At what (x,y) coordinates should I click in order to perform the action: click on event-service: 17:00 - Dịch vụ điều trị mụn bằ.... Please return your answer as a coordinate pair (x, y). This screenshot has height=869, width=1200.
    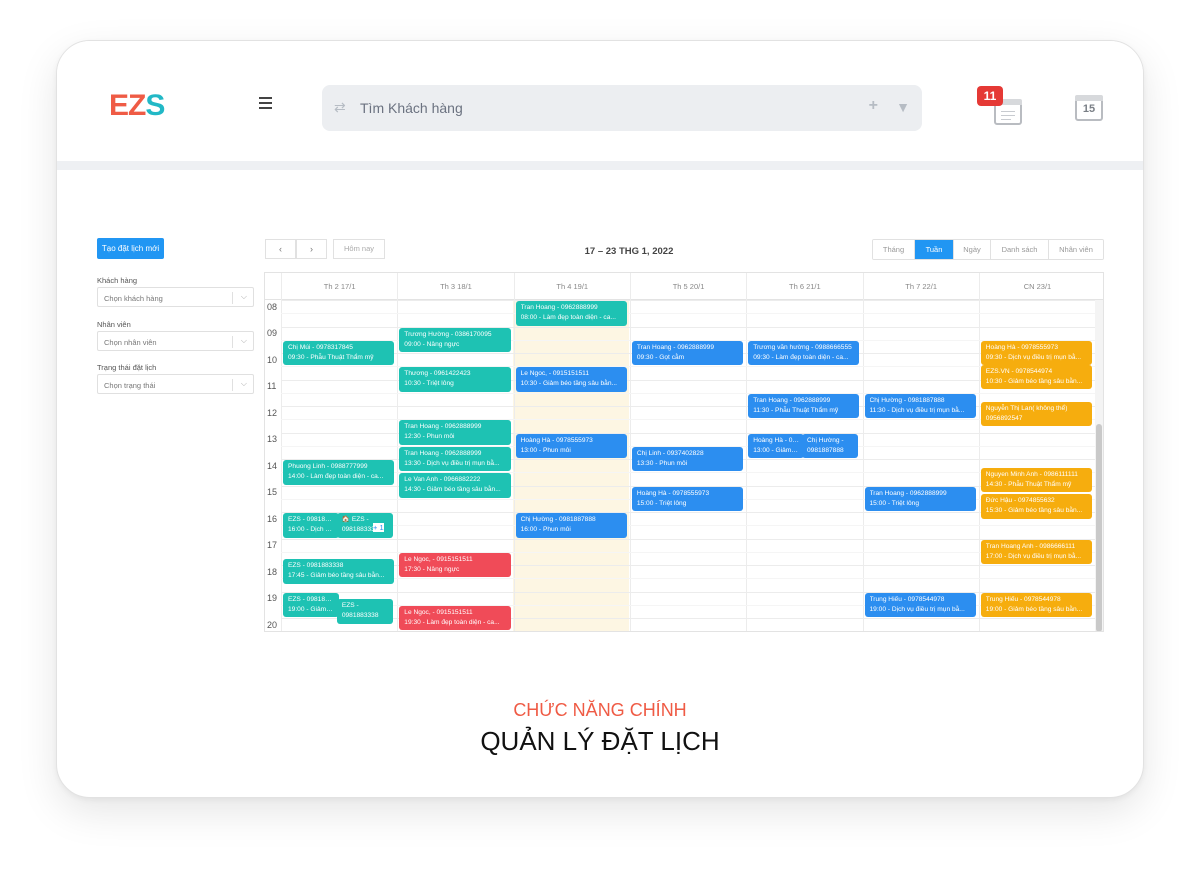
    Looking at the image, I should click on (1033, 556).